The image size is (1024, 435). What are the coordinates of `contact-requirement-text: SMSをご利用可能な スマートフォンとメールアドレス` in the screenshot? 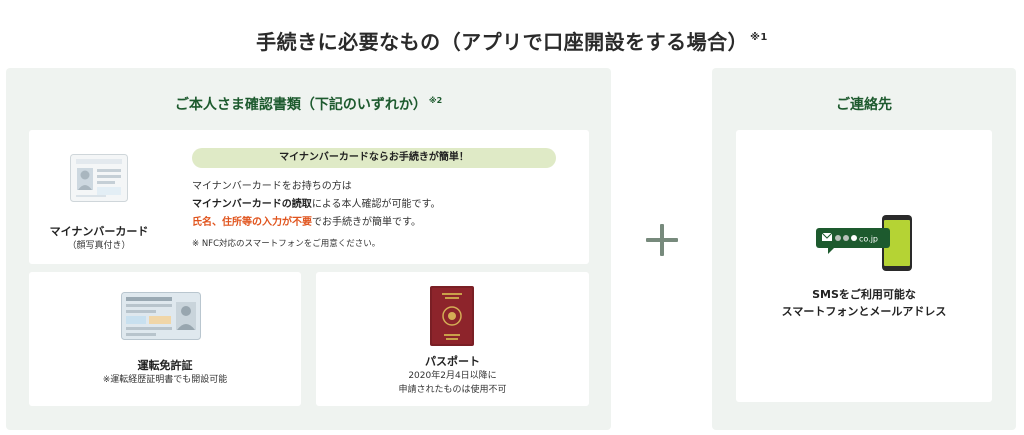 It's located at (864, 303).